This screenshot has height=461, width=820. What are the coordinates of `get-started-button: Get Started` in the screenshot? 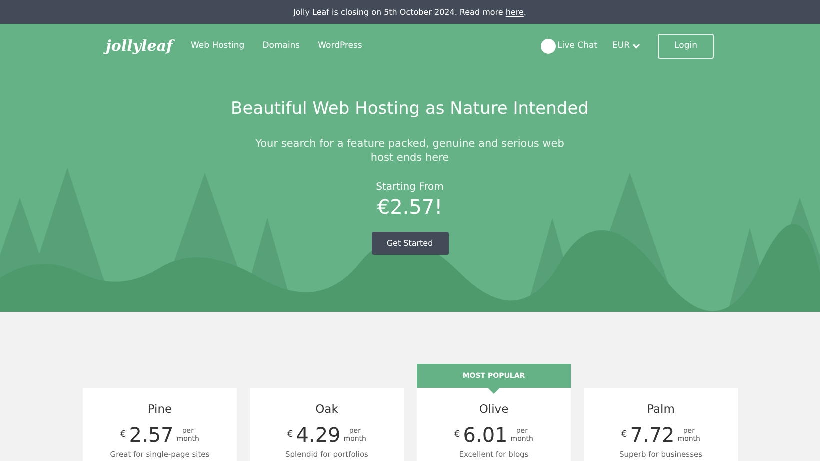 It's located at (410, 243).